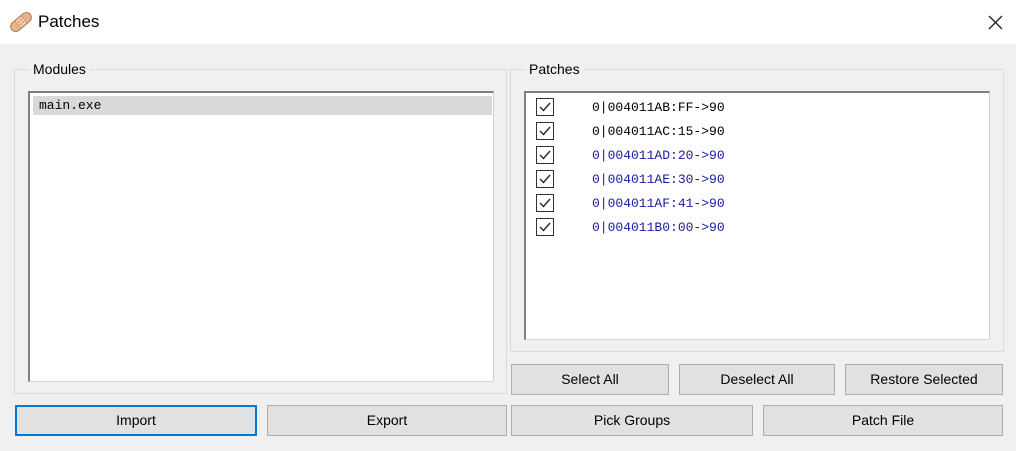 This screenshot has height=451, width=1016. I want to click on patch-text: 0|004011B0:00->90, so click(658, 227).